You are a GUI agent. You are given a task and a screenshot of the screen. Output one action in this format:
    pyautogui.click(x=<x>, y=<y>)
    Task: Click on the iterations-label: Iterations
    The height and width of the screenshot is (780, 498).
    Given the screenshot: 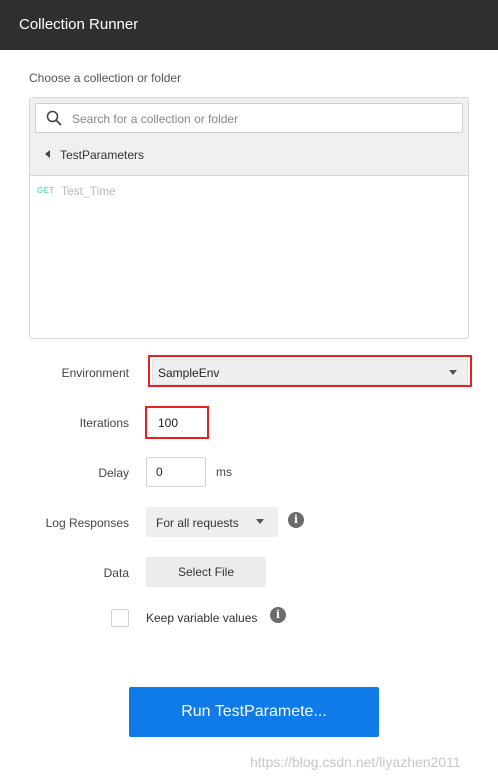 What is the action you would take?
    pyautogui.click(x=104, y=423)
    